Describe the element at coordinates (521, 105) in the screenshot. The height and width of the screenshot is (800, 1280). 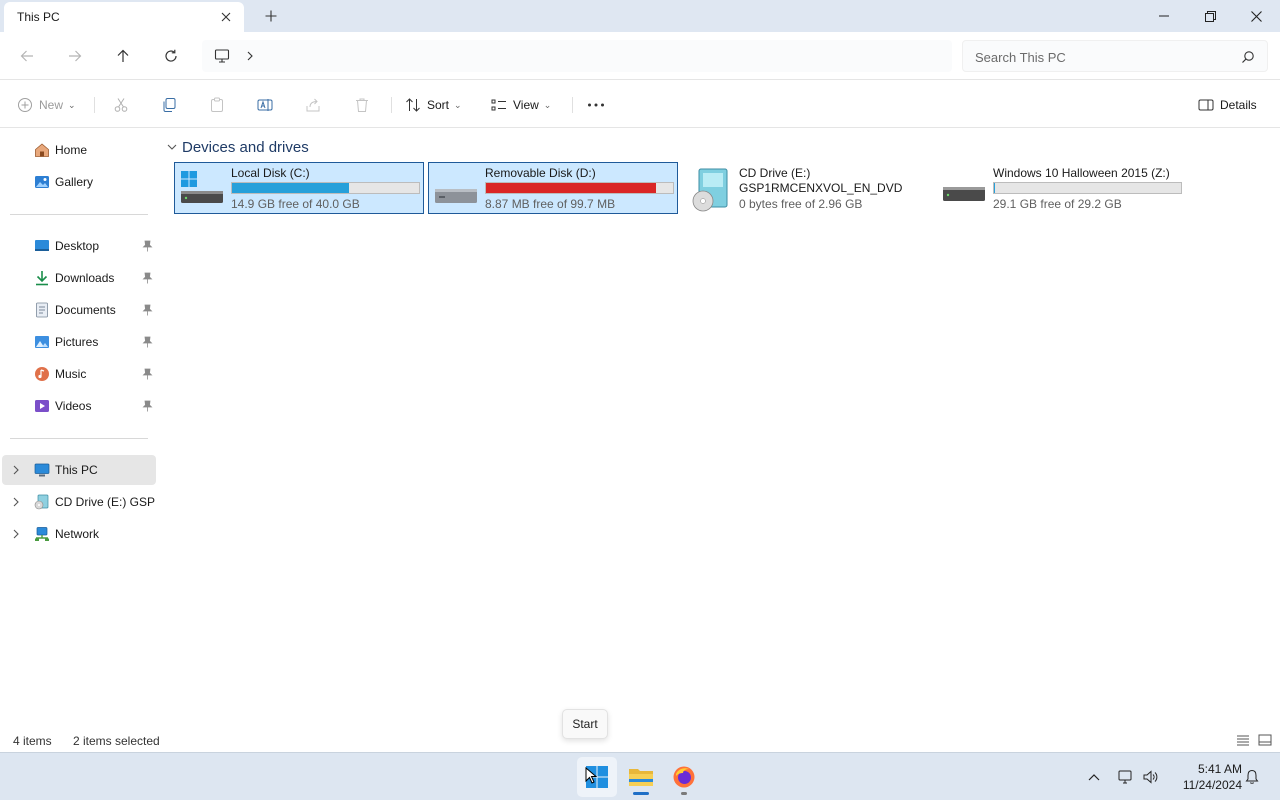
I see `view-button: View ⌄` at that location.